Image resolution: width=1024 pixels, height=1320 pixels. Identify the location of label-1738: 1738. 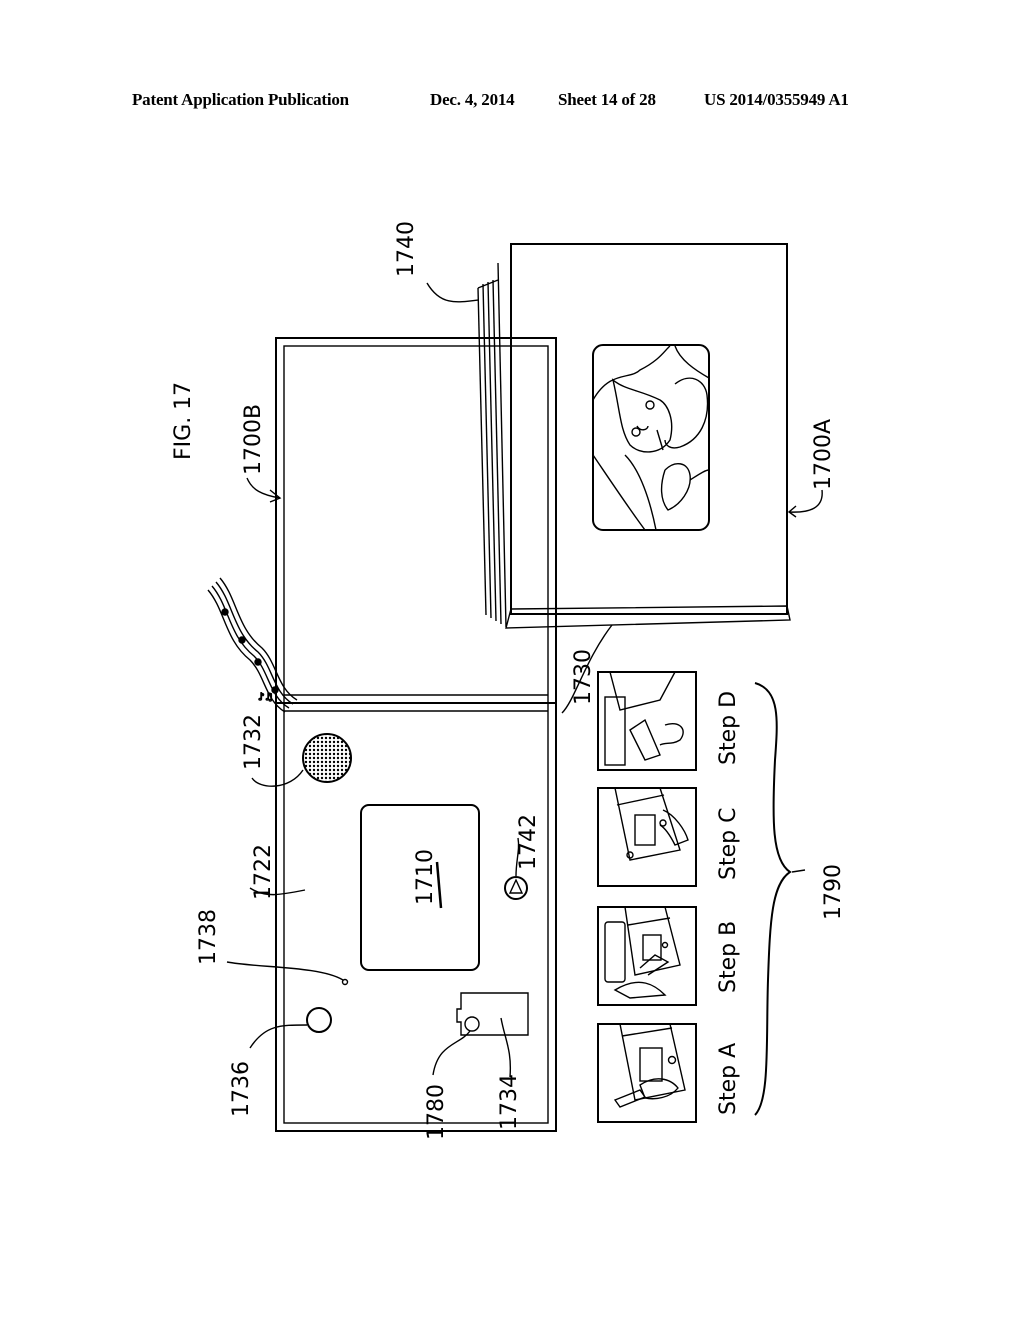
(208, 937).